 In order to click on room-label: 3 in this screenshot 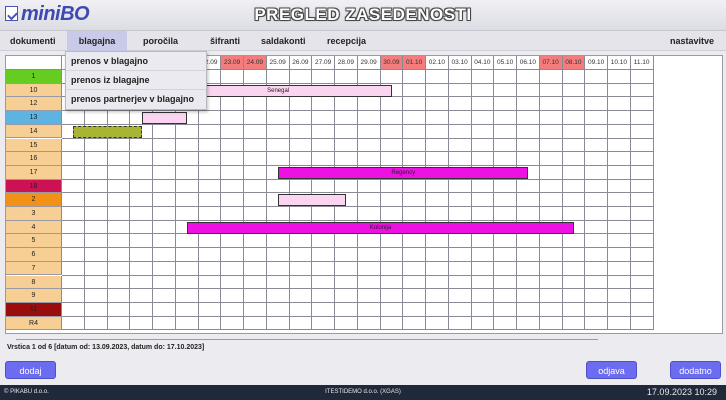, I will do `click(34, 214)`.